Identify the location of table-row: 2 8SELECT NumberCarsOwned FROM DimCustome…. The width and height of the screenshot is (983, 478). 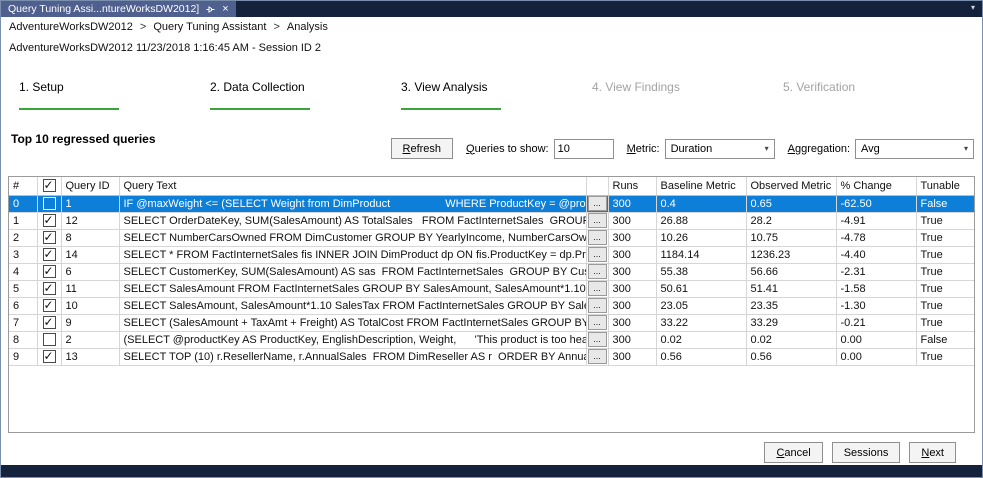
(491, 238).